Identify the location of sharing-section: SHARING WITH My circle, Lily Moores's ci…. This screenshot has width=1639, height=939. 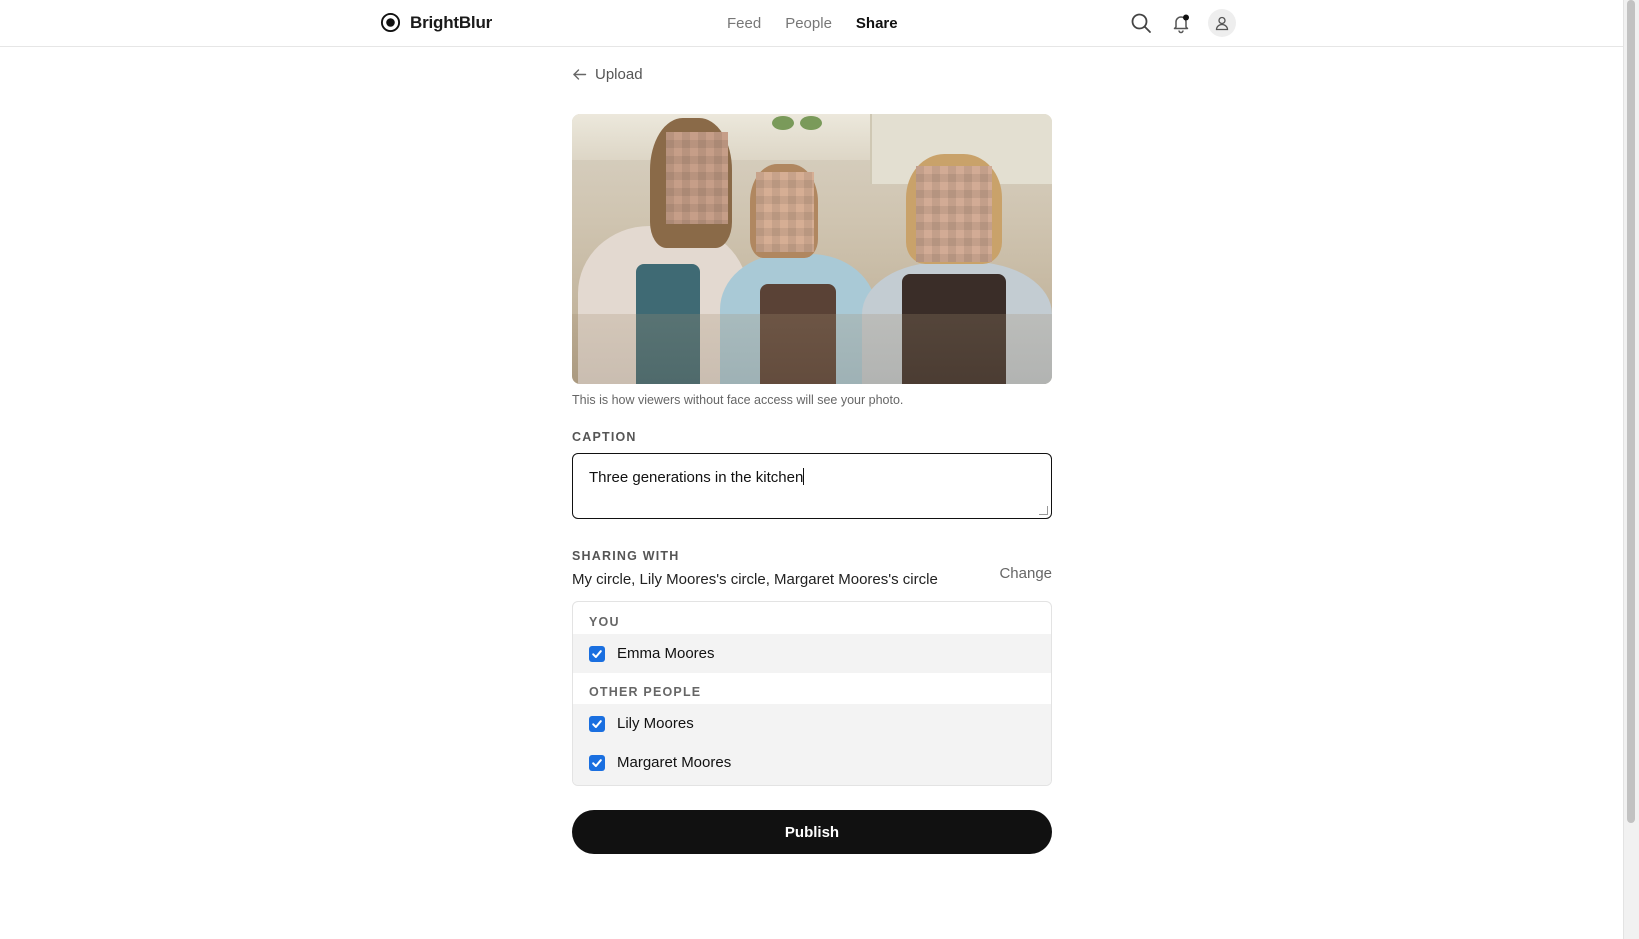
(812, 568).